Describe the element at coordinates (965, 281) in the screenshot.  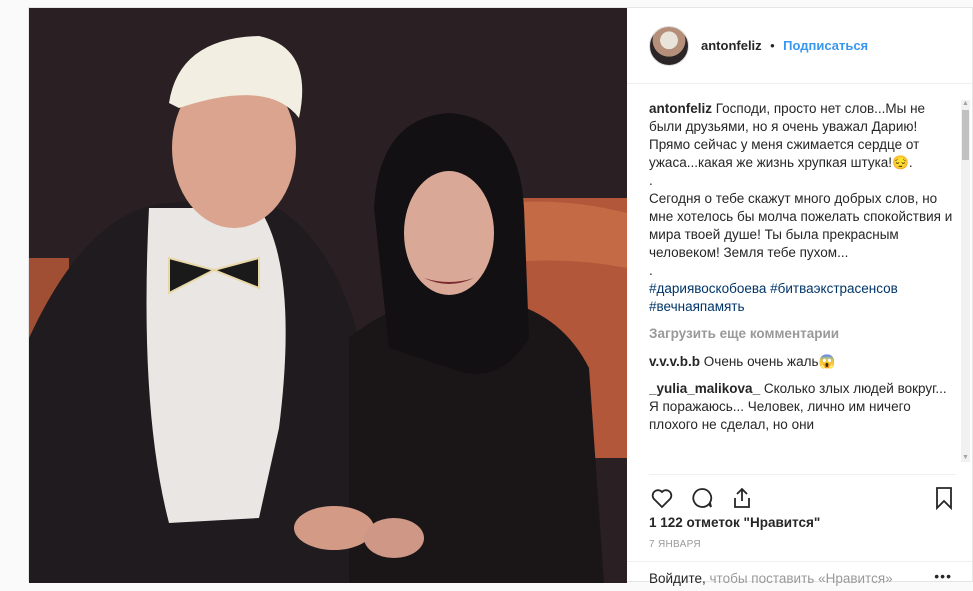
I see `comments-scrollbar: ▲ ▼` at that location.